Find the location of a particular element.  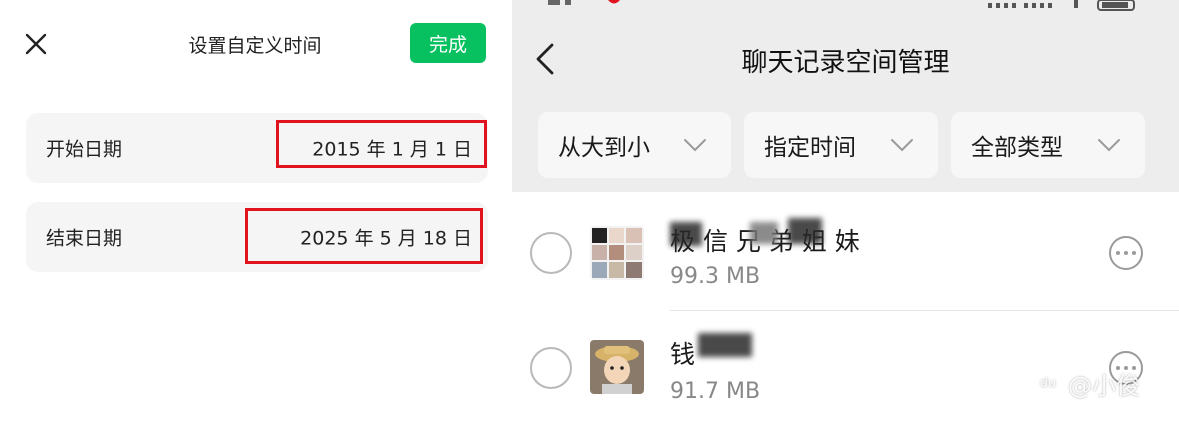

filter-label: 指定时间 is located at coordinates (810, 148).